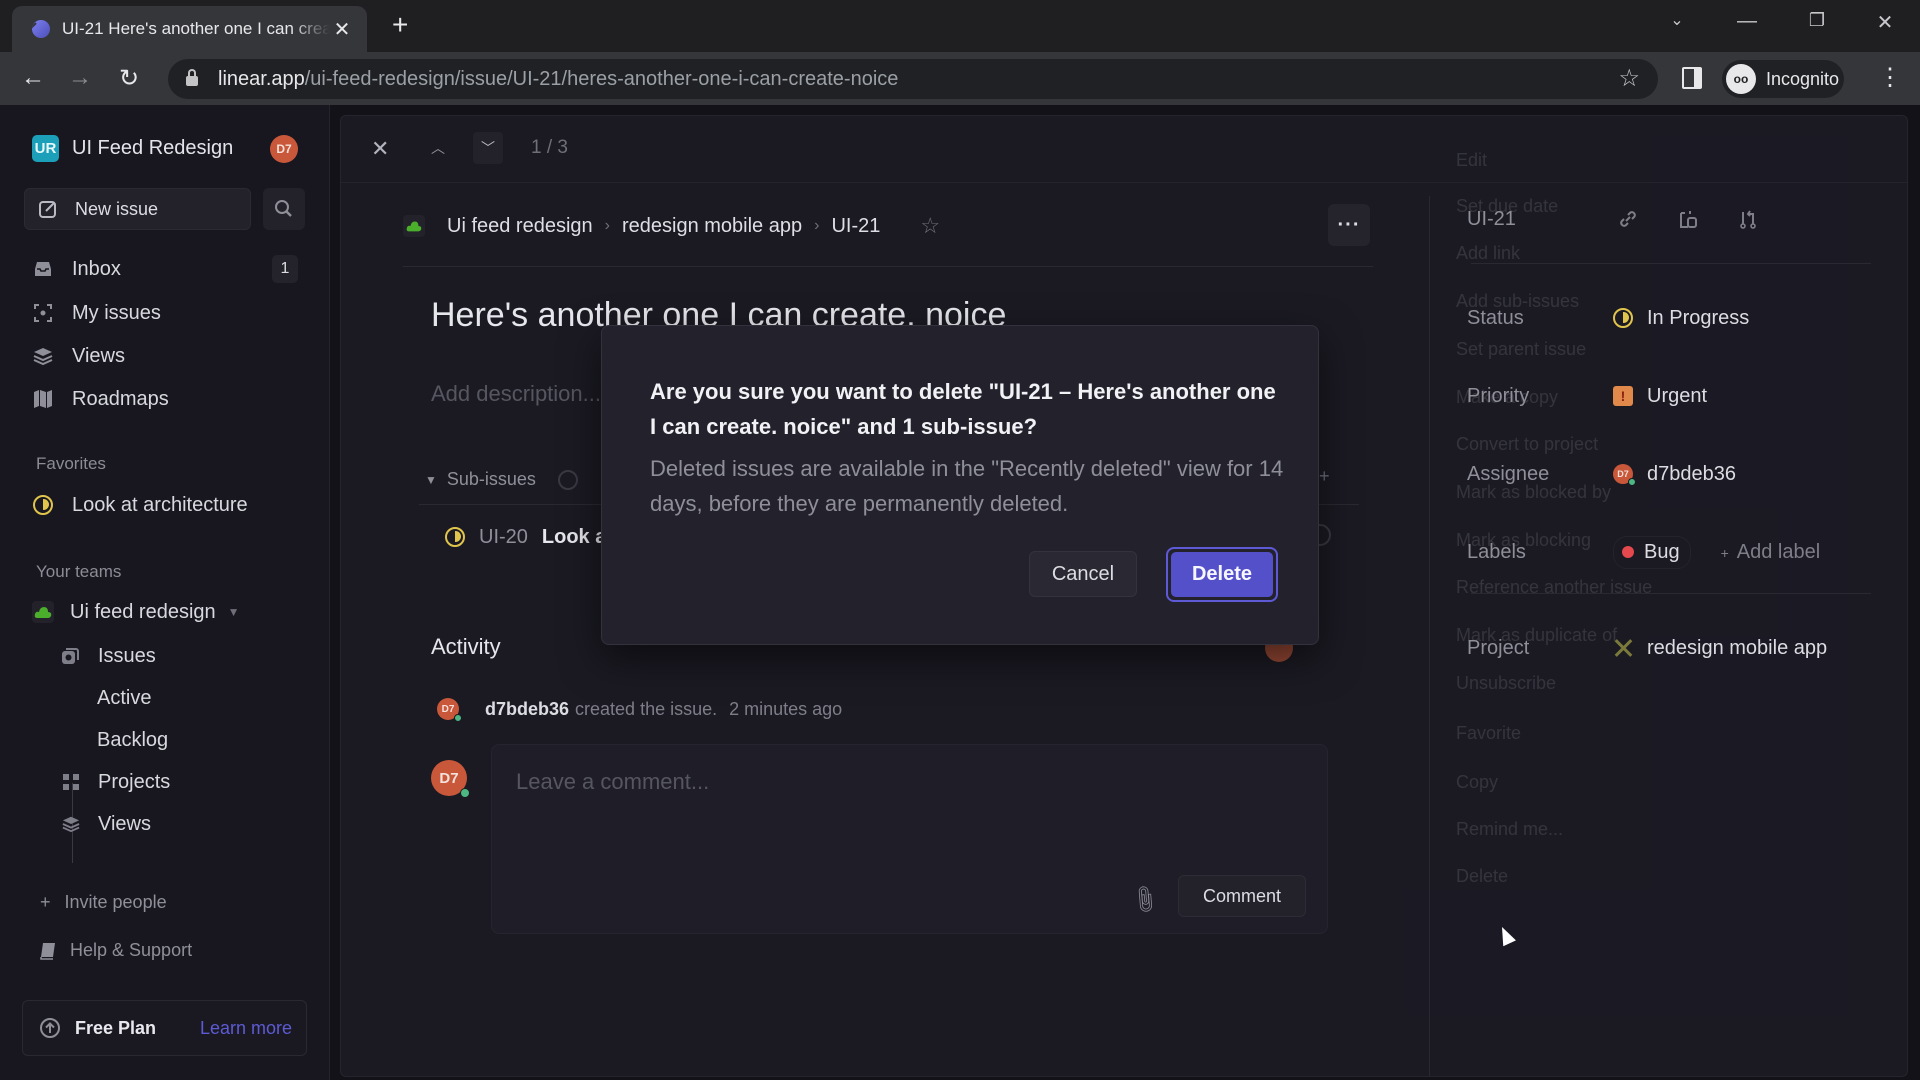 The height and width of the screenshot is (1080, 1920). What do you see at coordinates (520, 226) in the screenshot?
I see `breadcrumb-team: Ui feed redesign` at bounding box center [520, 226].